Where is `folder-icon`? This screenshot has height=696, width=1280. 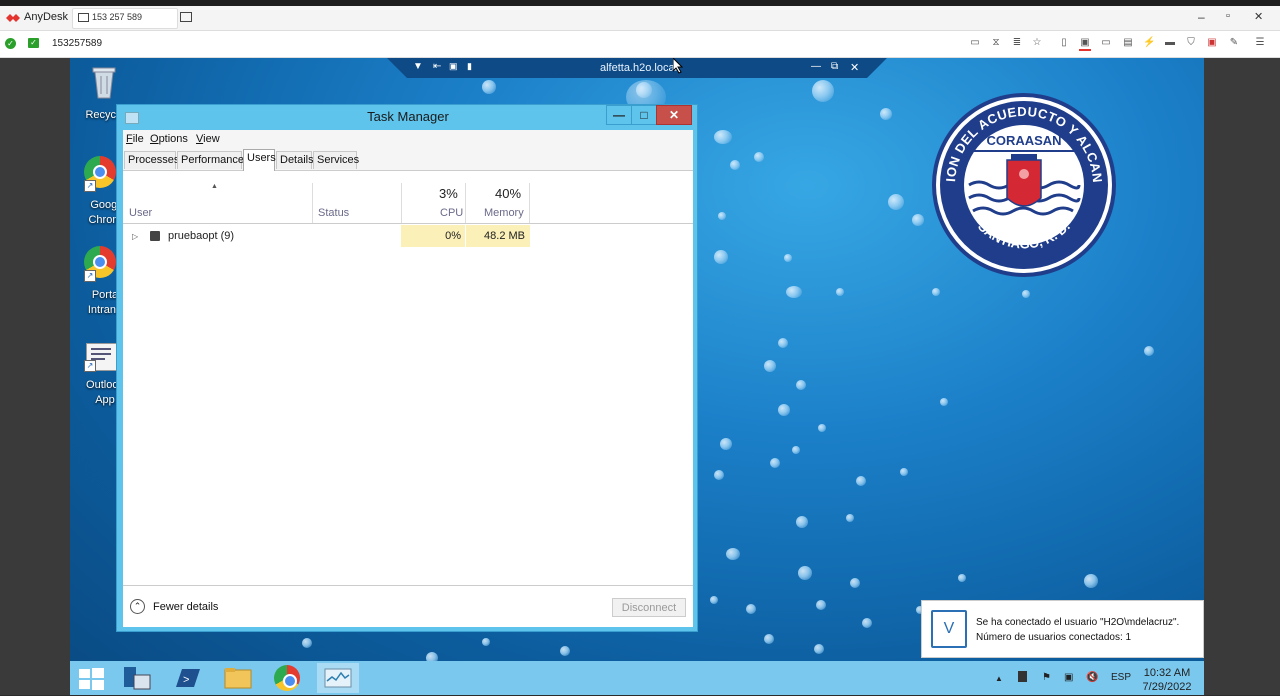 folder-icon is located at coordinates (238, 678).